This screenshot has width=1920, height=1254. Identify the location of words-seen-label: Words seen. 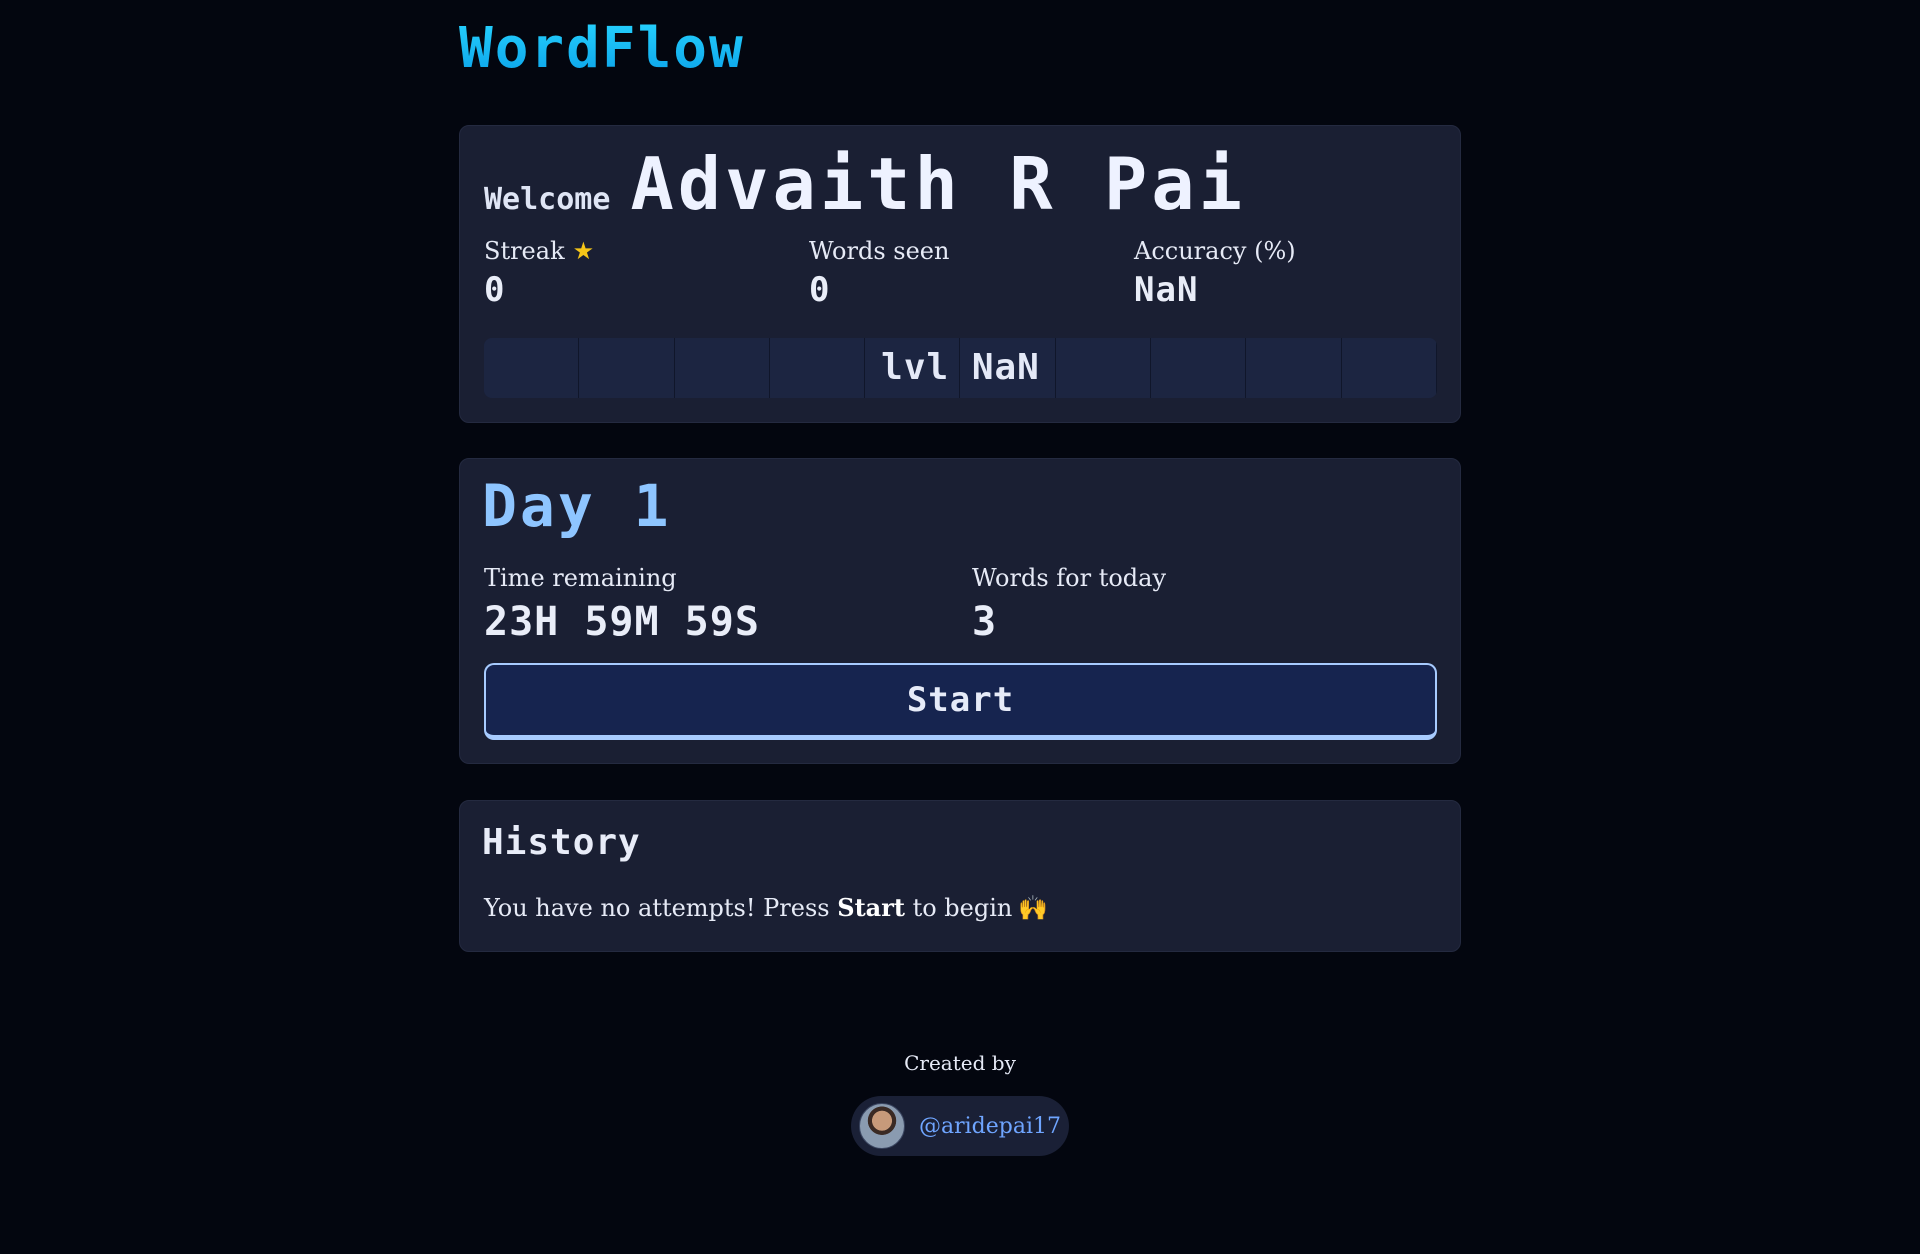
(879, 251).